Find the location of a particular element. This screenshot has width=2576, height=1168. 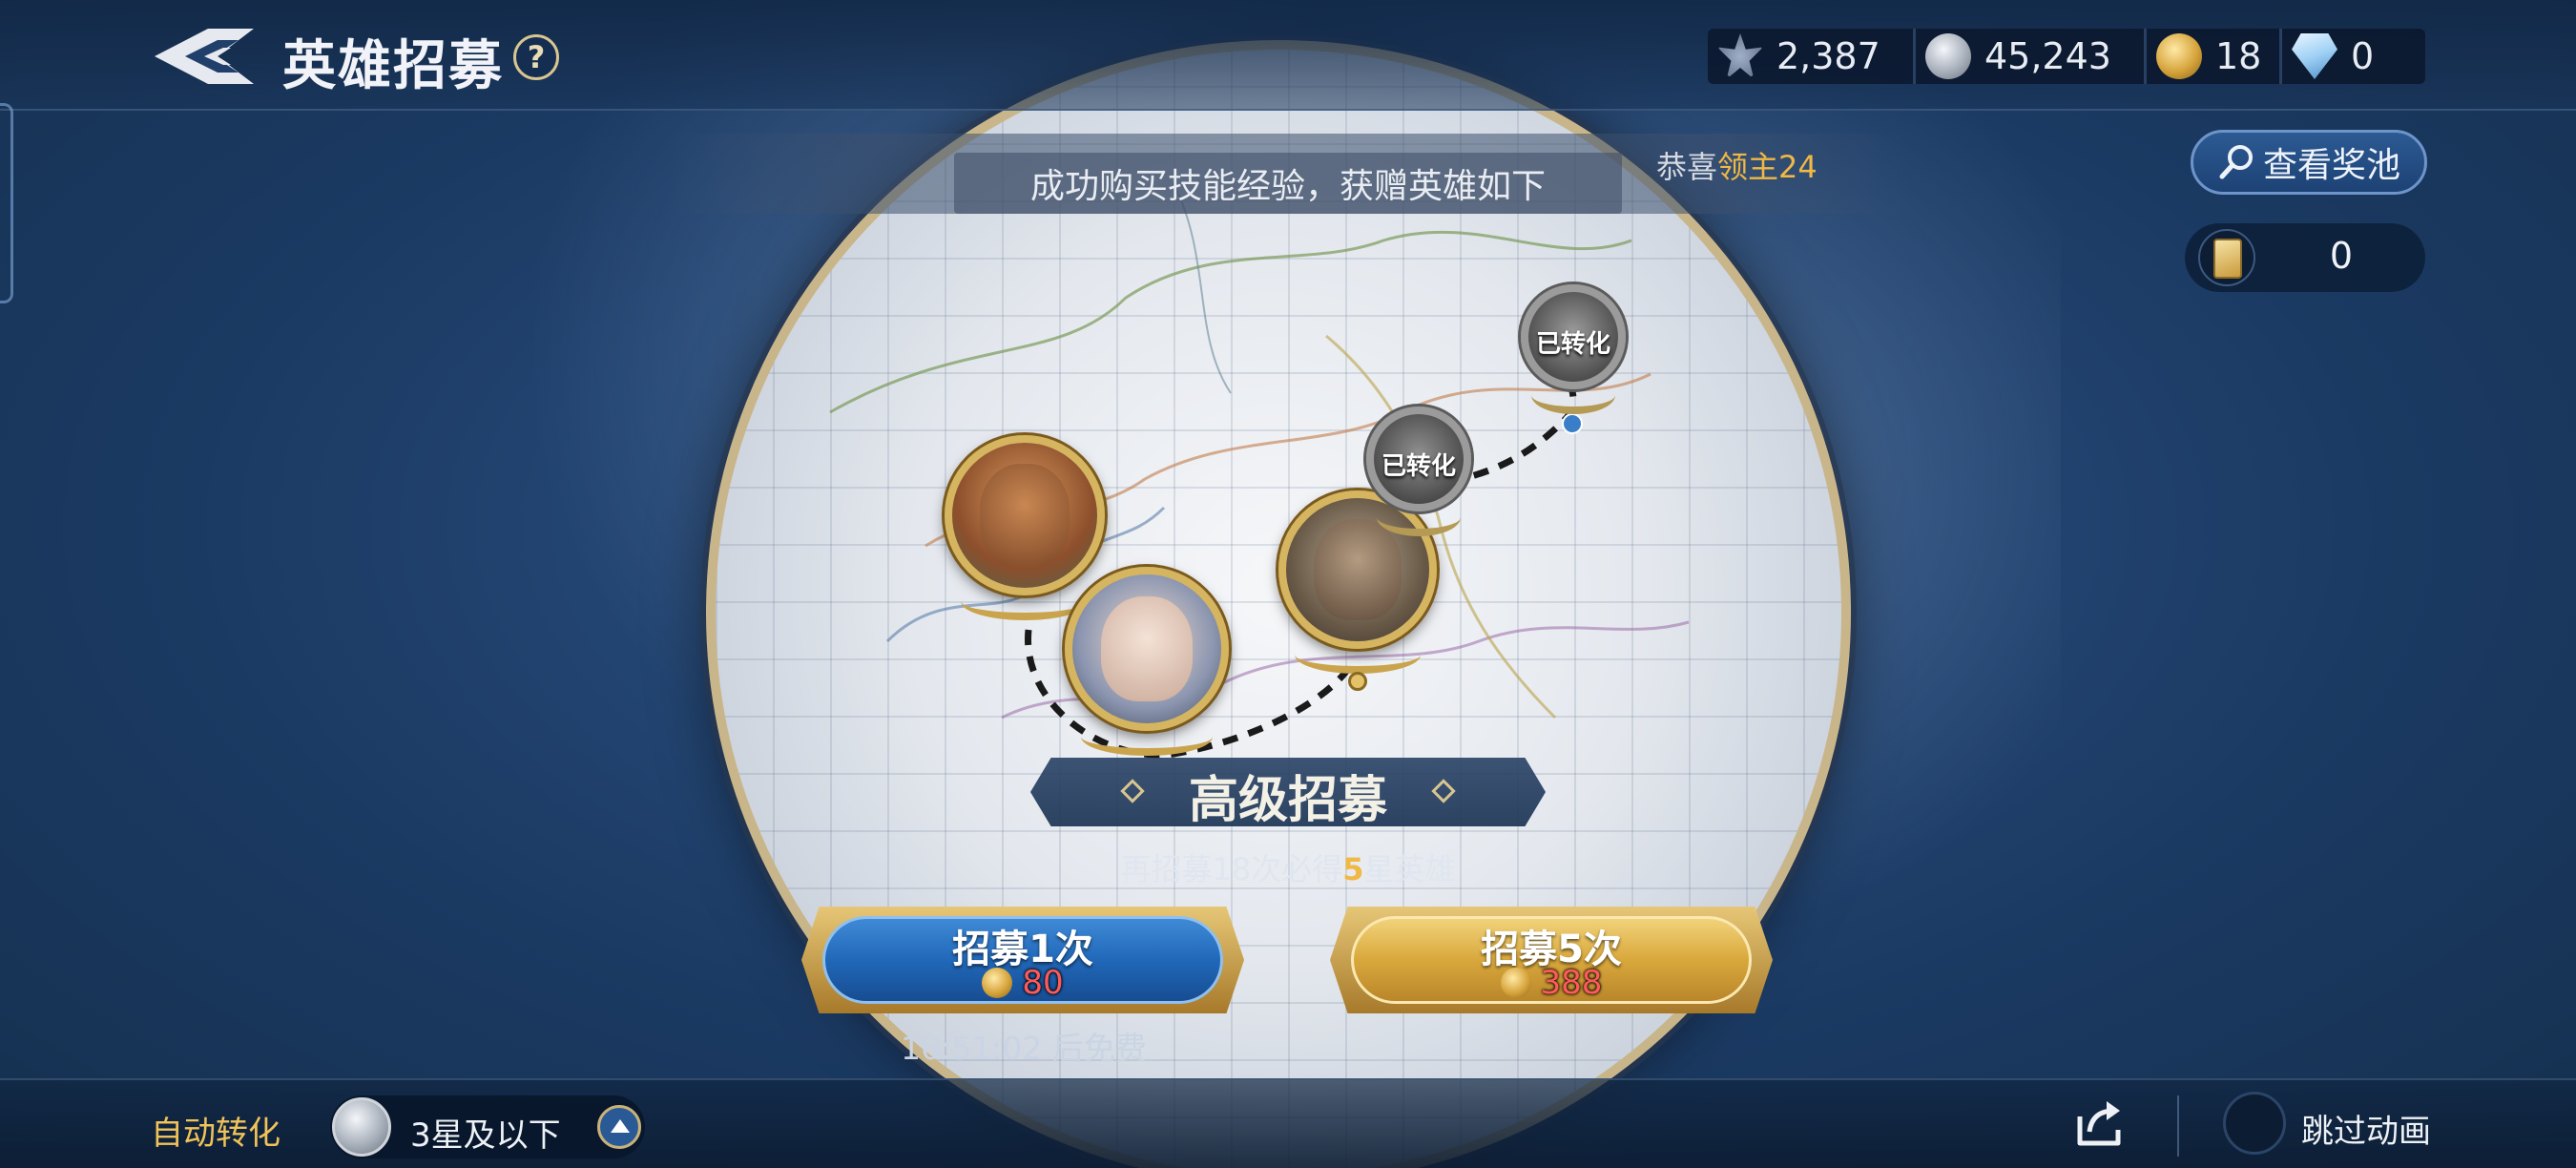

hero-portrait-warrior is located at coordinates (1025, 527).